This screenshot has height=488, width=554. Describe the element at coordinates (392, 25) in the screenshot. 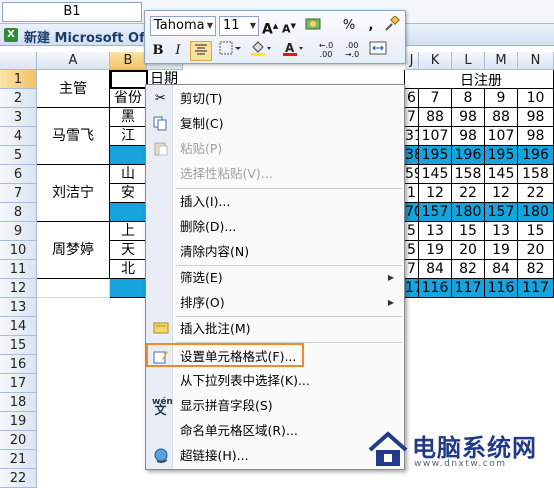

I see `format-painter-icon` at that location.